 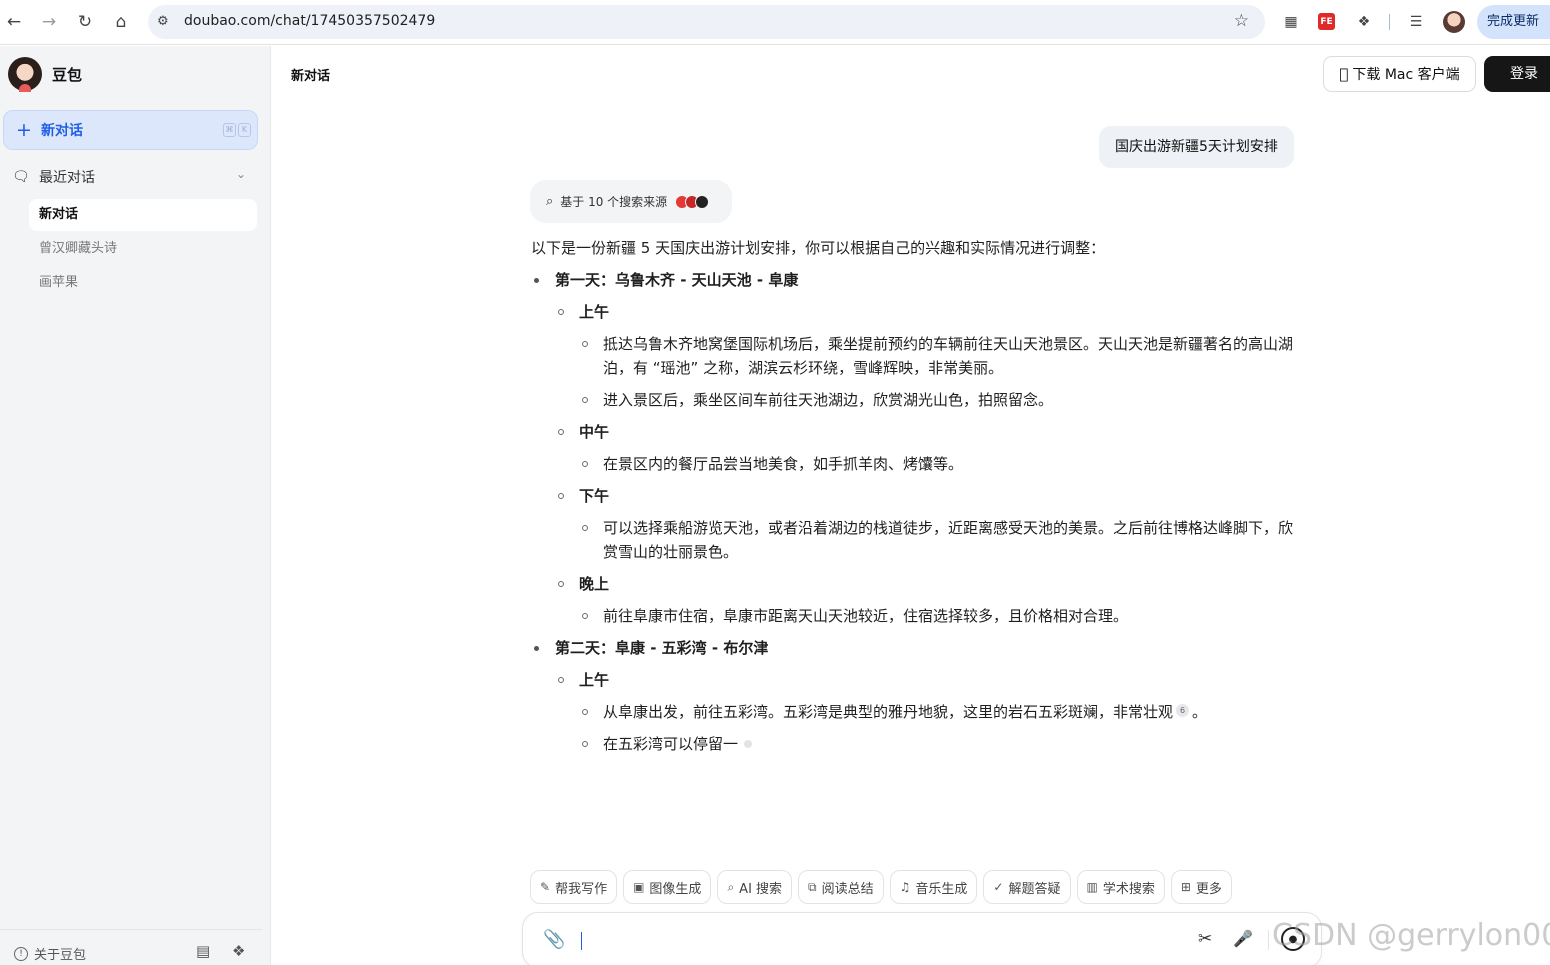 I want to click on search-icon: ⌕, so click(x=731, y=886).